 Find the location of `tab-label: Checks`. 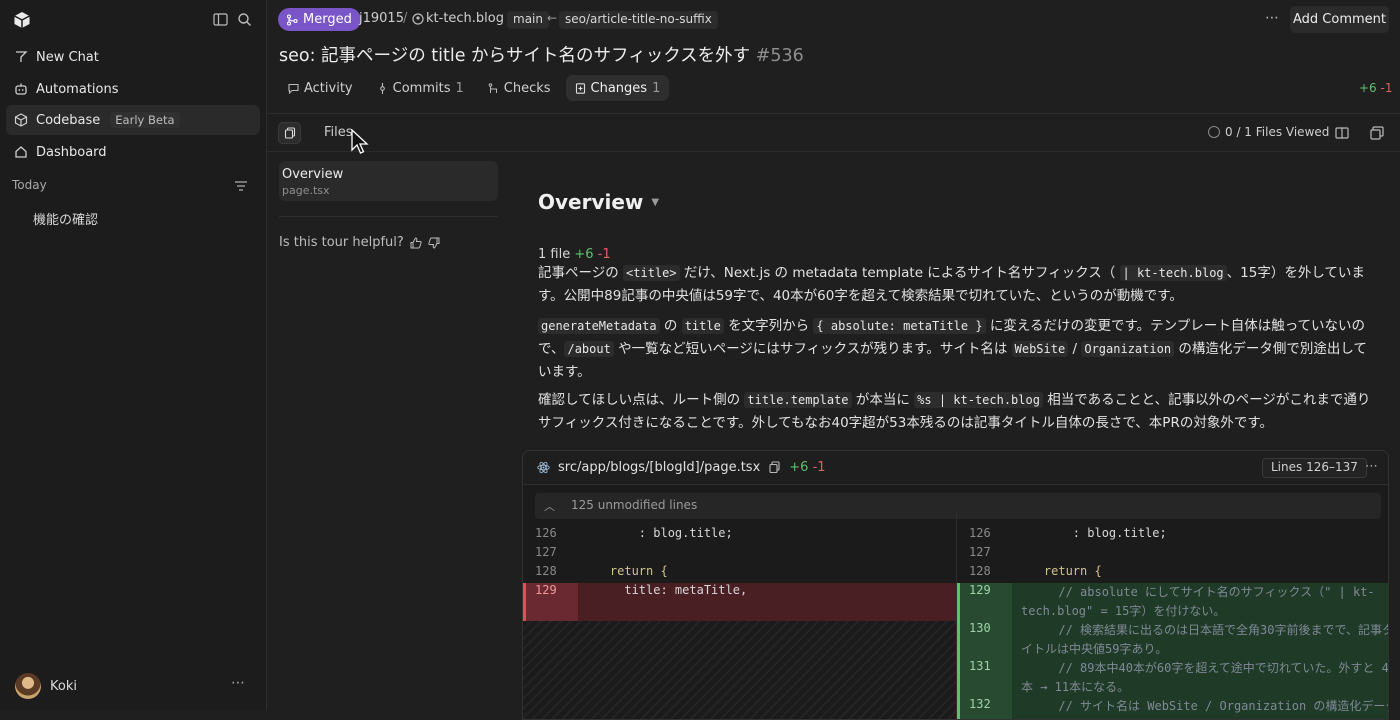

tab-label: Checks is located at coordinates (527, 88).